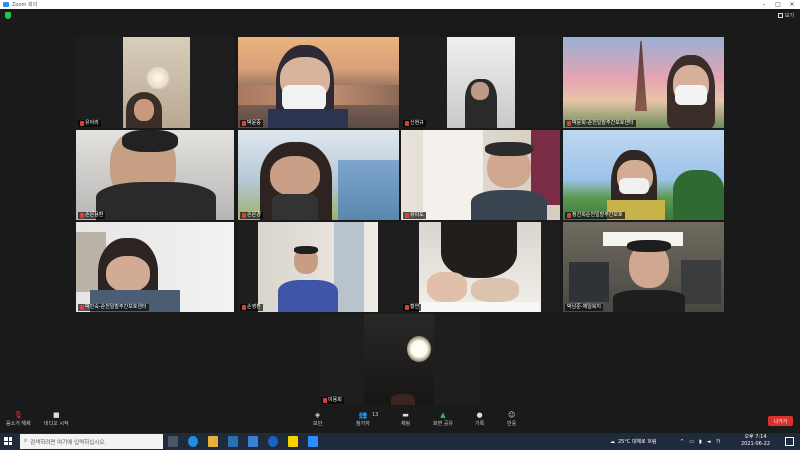 Image resolution: width=800 pixels, height=450 pixels. Describe the element at coordinates (780, 15) in the screenshot. I see `grid-icon` at that location.